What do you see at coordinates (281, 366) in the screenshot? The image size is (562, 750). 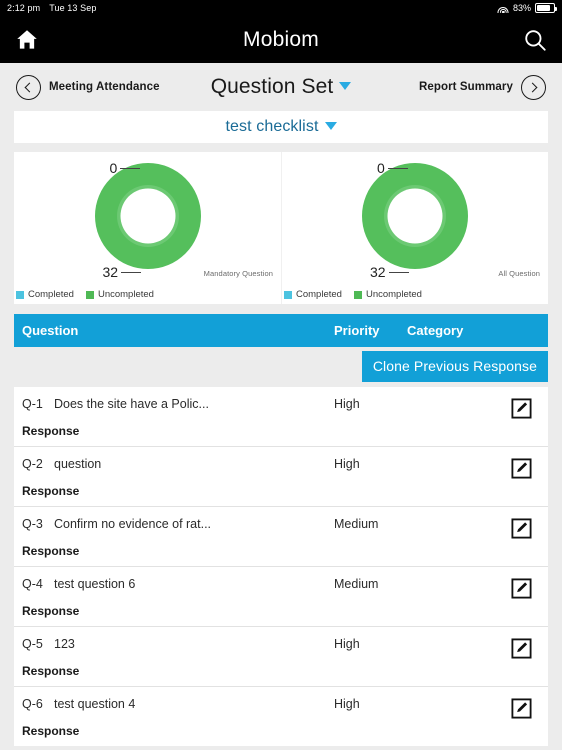 I see `clone-button-row: Clone Previous Response` at bounding box center [281, 366].